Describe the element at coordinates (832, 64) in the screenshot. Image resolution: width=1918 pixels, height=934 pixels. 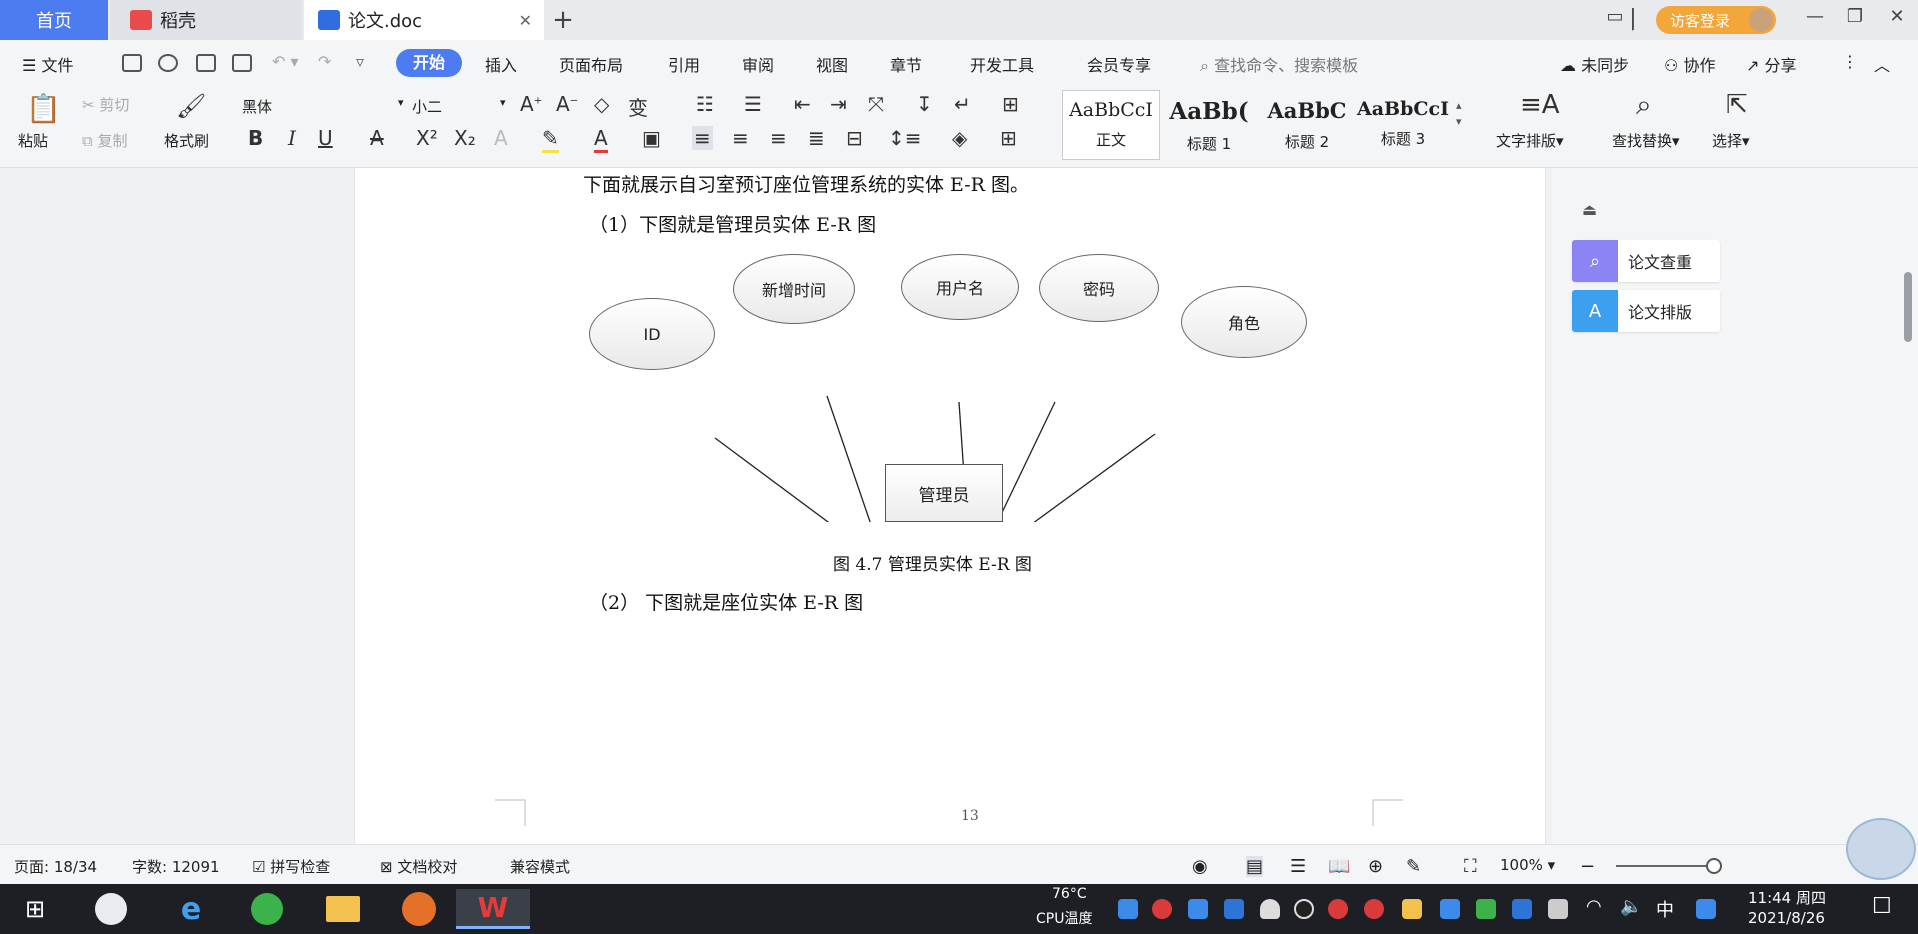
I see `tab-view: 视图` at that location.